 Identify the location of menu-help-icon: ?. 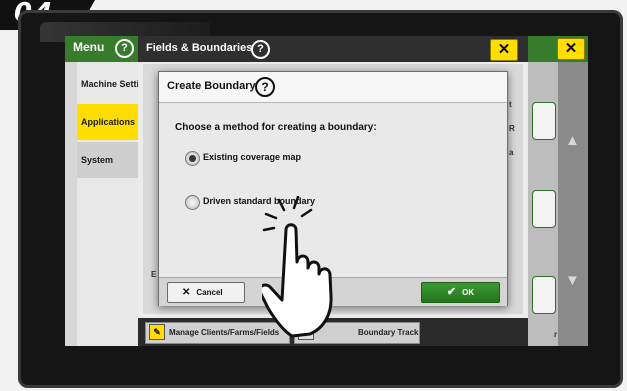
(124, 48).